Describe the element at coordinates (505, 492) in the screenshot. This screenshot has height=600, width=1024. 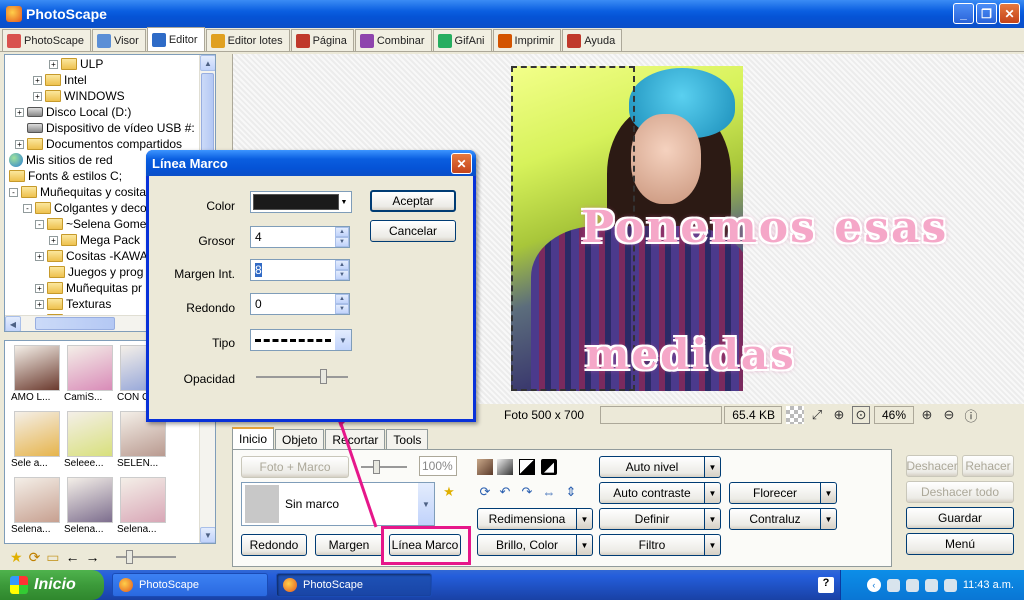
I see `rotate-left-icon: ↶` at that location.